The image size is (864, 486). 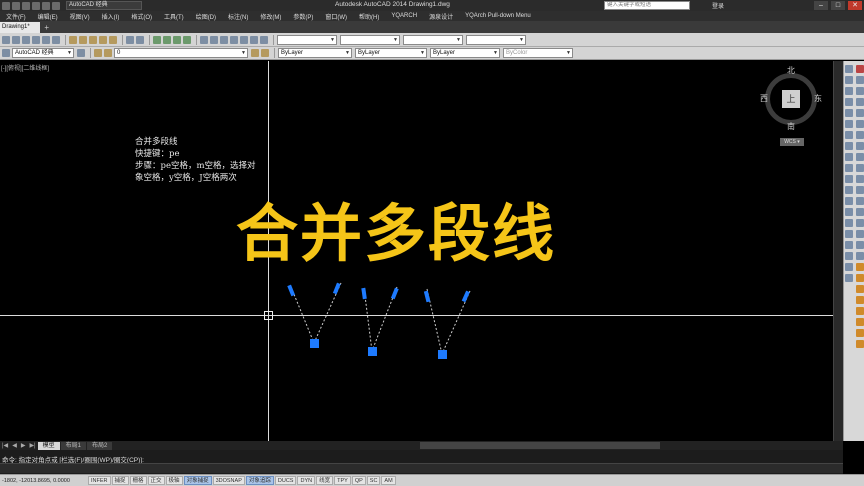 What do you see at coordinates (821, 5) in the screenshot?
I see `minimize-button: –` at bounding box center [821, 5].